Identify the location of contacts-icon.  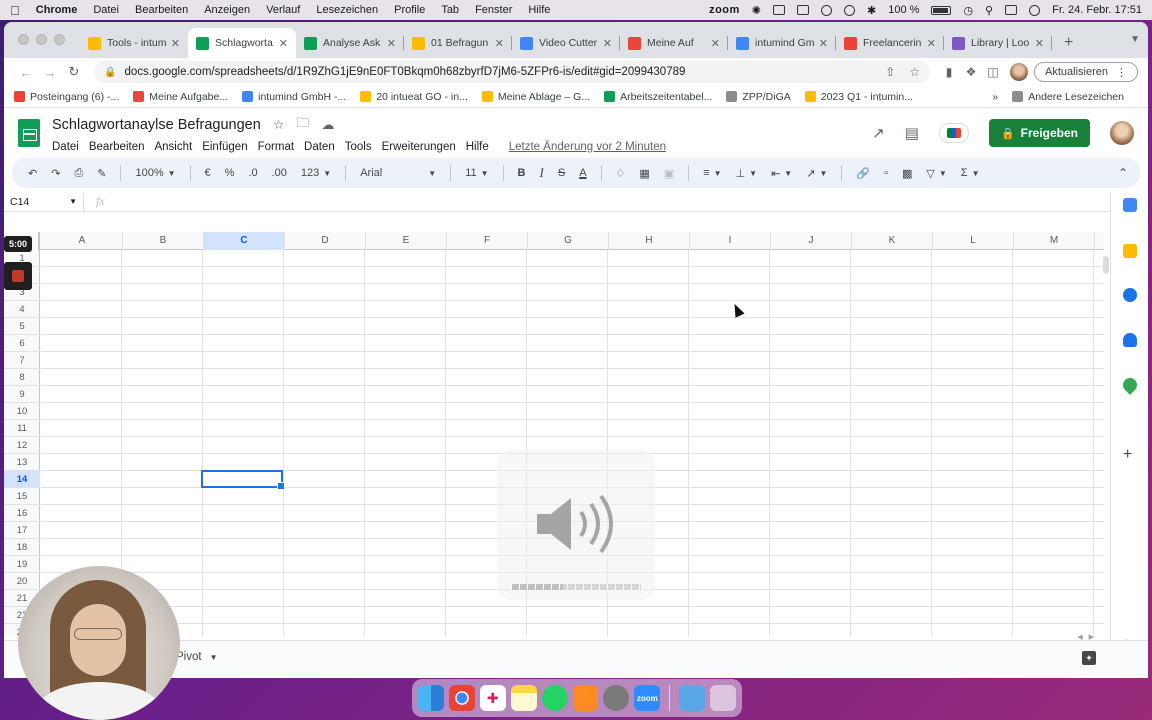
(1130, 340).